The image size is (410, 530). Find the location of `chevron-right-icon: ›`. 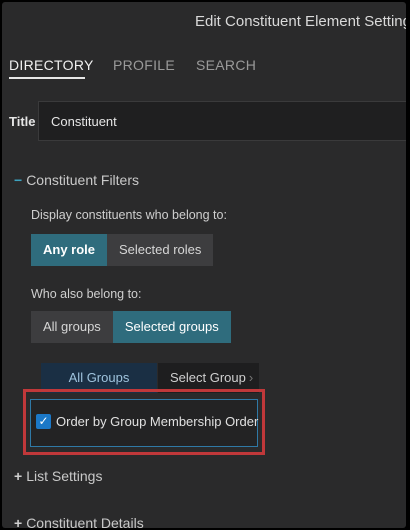

chevron-right-icon: › is located at coordinates (251, 377).